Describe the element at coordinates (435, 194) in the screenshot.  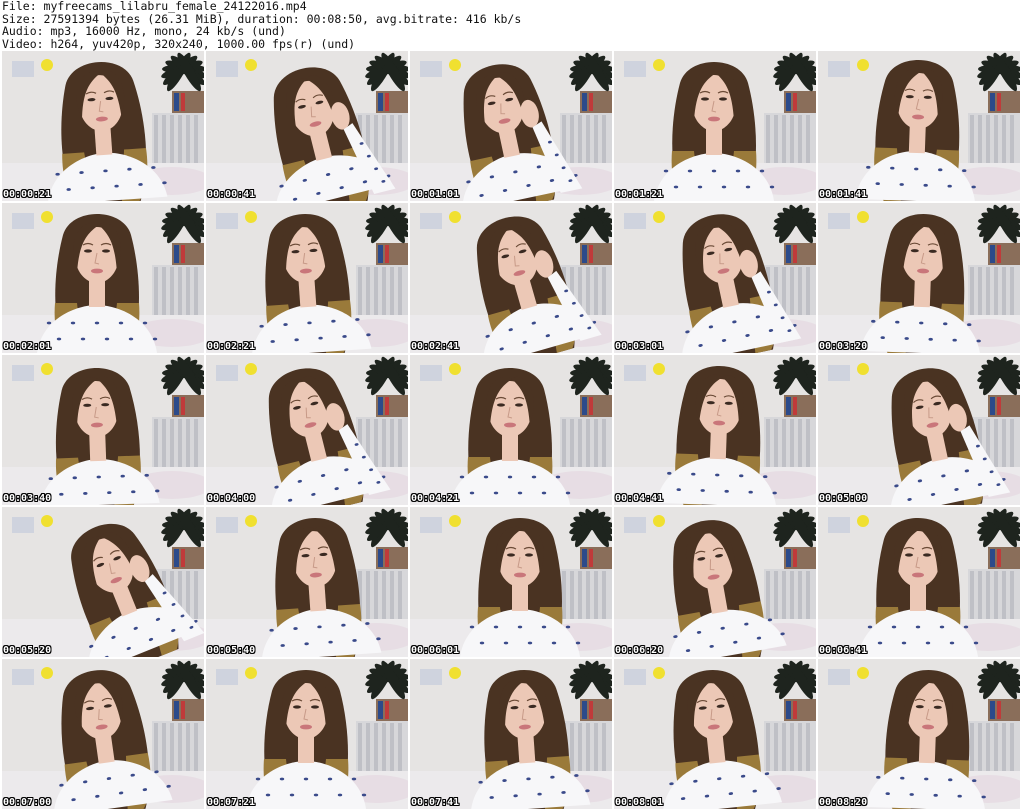
I see `thumbnail-timestamp: 00:01:01` at that location.